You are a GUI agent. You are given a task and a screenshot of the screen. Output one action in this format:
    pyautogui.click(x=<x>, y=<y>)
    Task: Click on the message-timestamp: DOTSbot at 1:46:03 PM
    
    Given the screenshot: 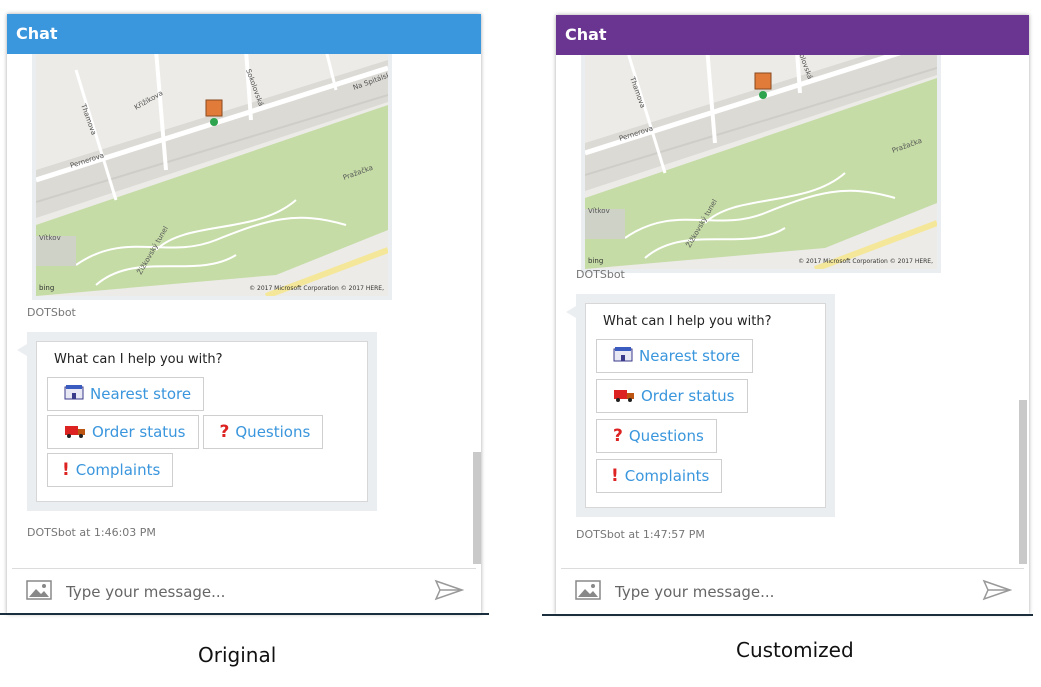 What is the action you would take?
    pyautogui.click(x=91, y=532)
    